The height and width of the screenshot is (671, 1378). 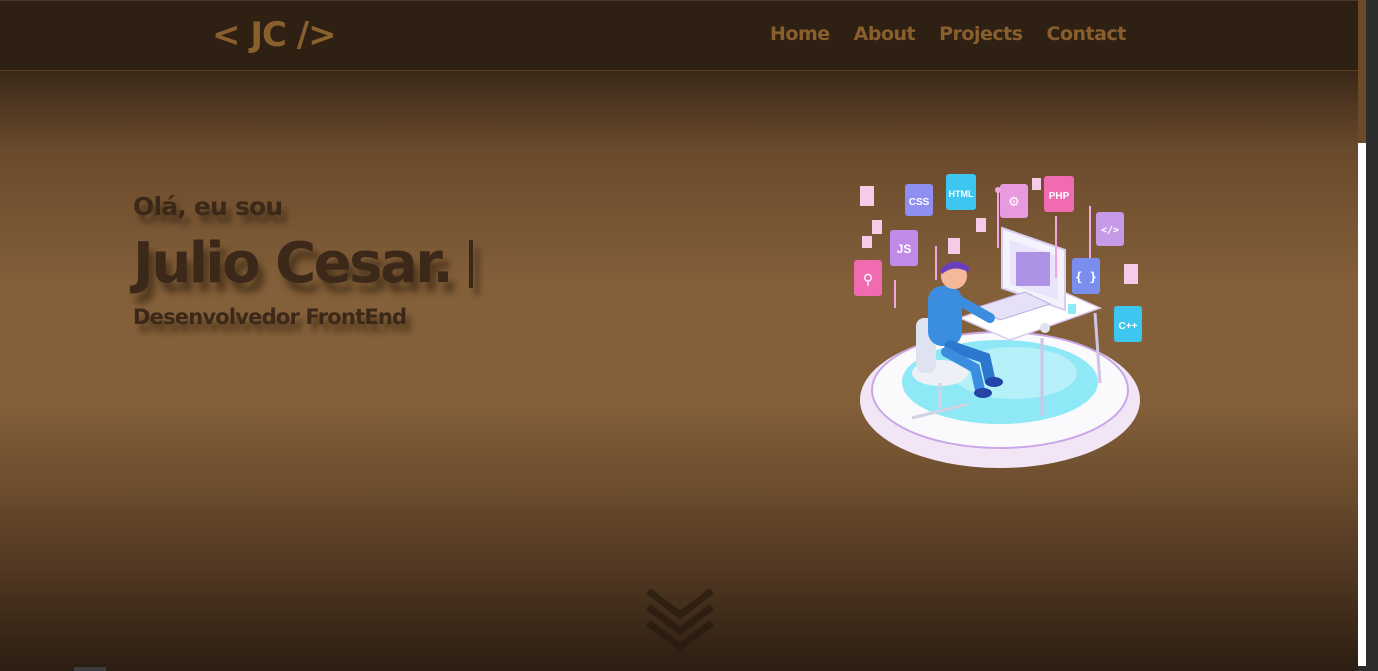 I want to click on badge-html-label: HTML, so click(x=961, y=194).